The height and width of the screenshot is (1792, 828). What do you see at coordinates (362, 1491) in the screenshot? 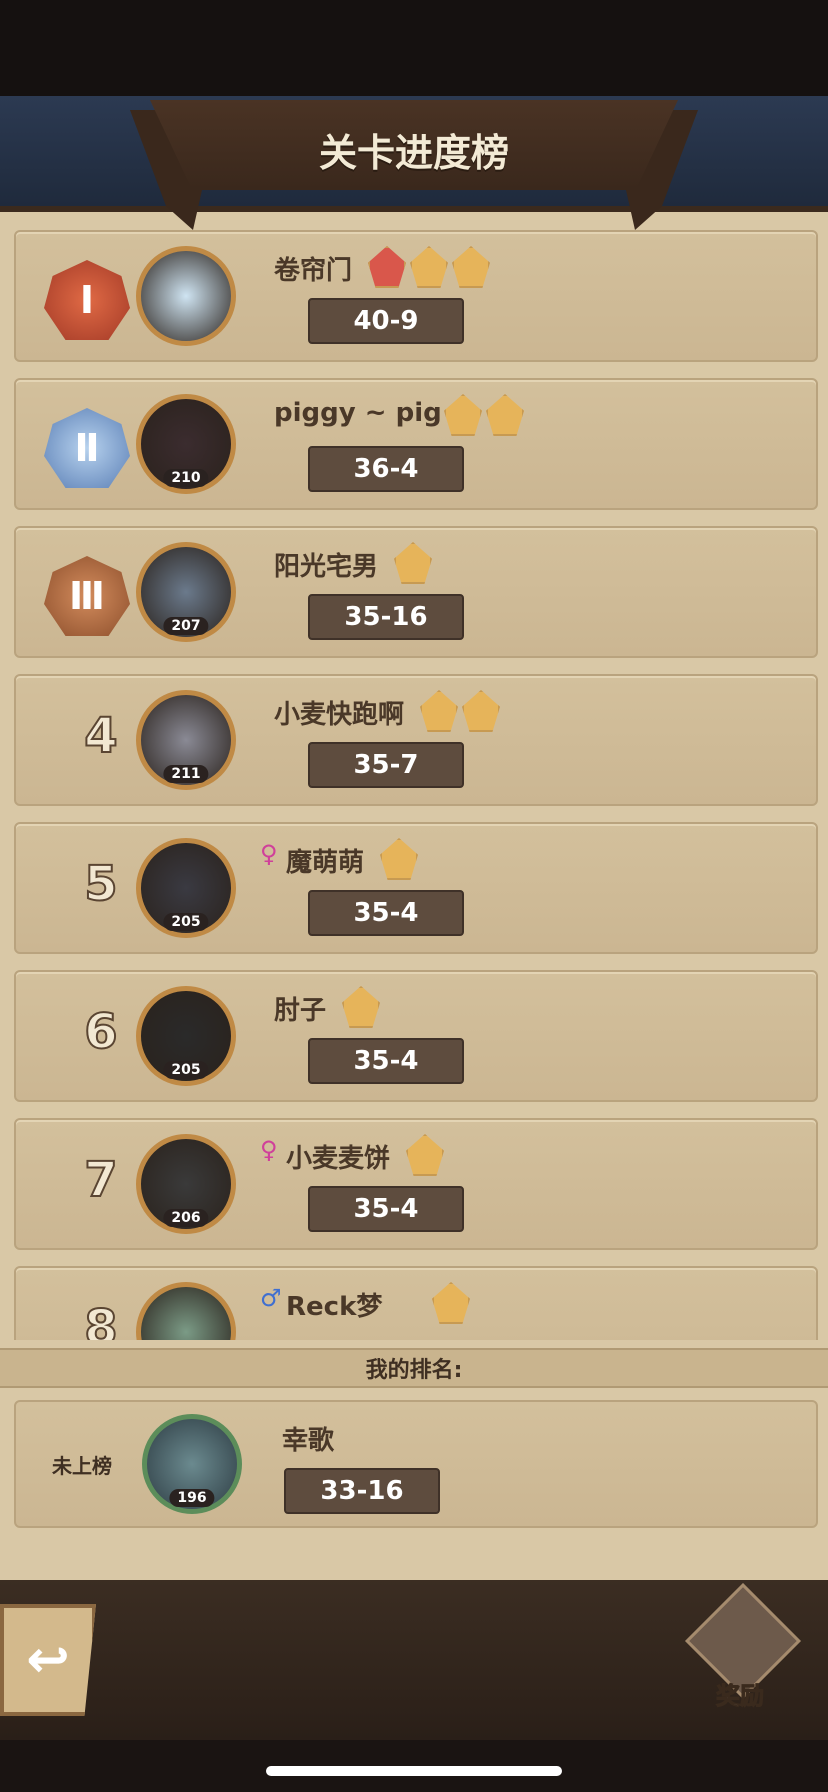
I see `my-score: 33-16` at bounding box center [362, 1491].